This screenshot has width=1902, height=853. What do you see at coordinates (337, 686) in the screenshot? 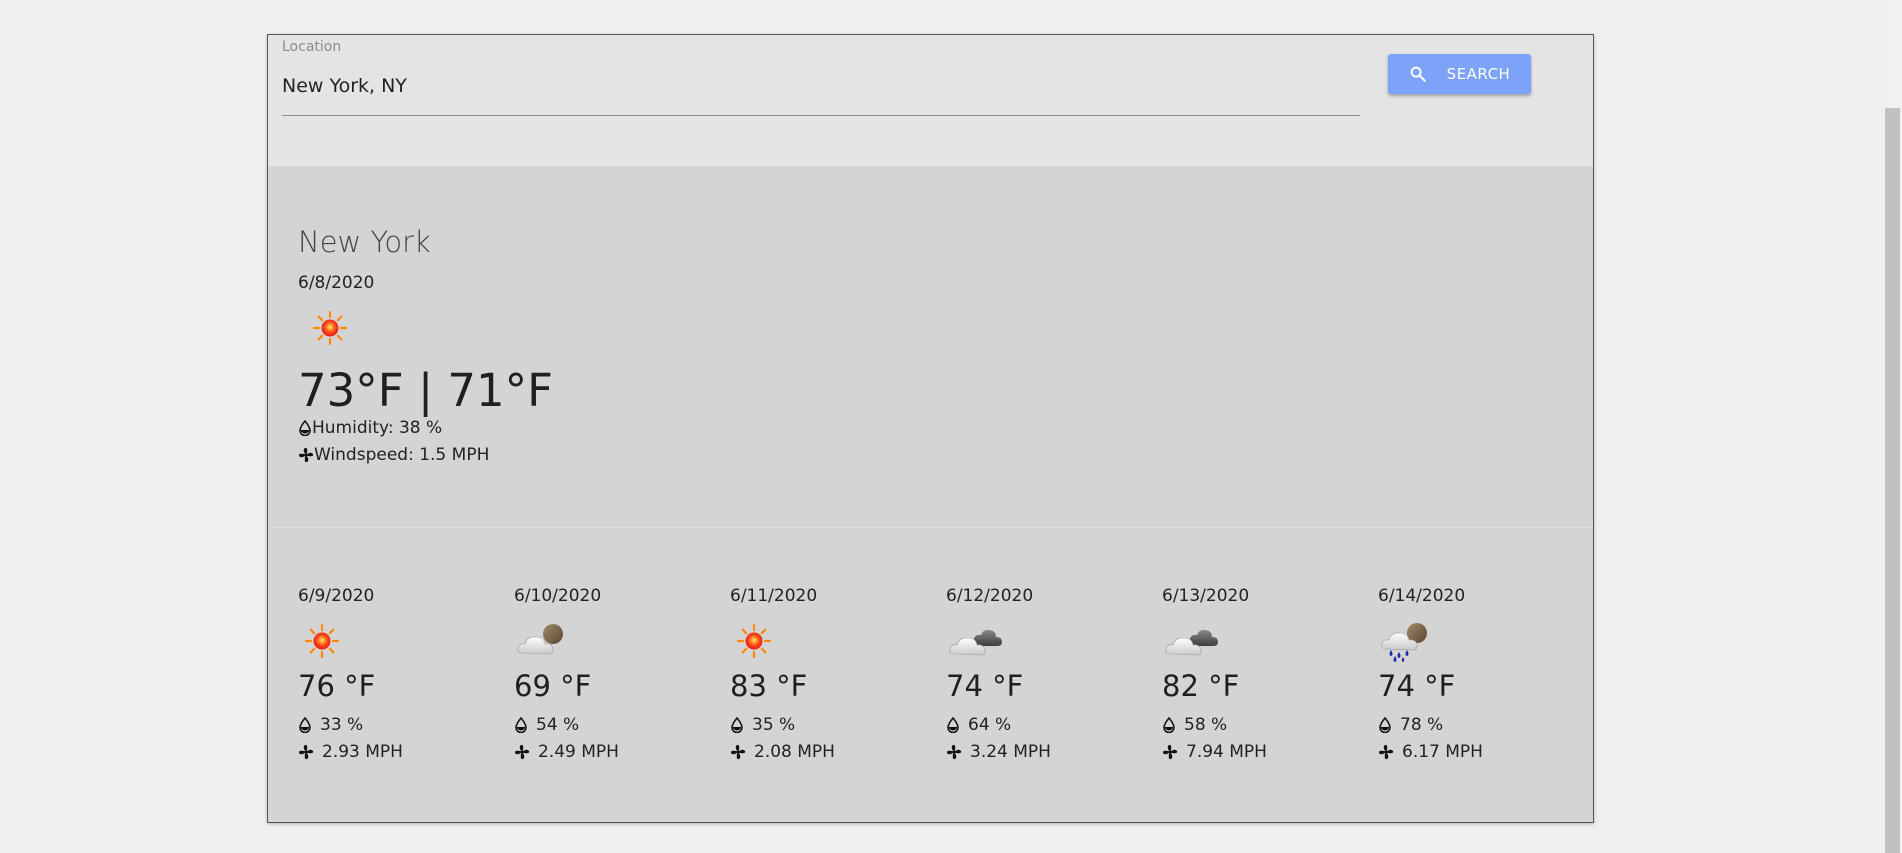
I see `forecast-temperature: 76 °F` at bounding box center [337, 686].